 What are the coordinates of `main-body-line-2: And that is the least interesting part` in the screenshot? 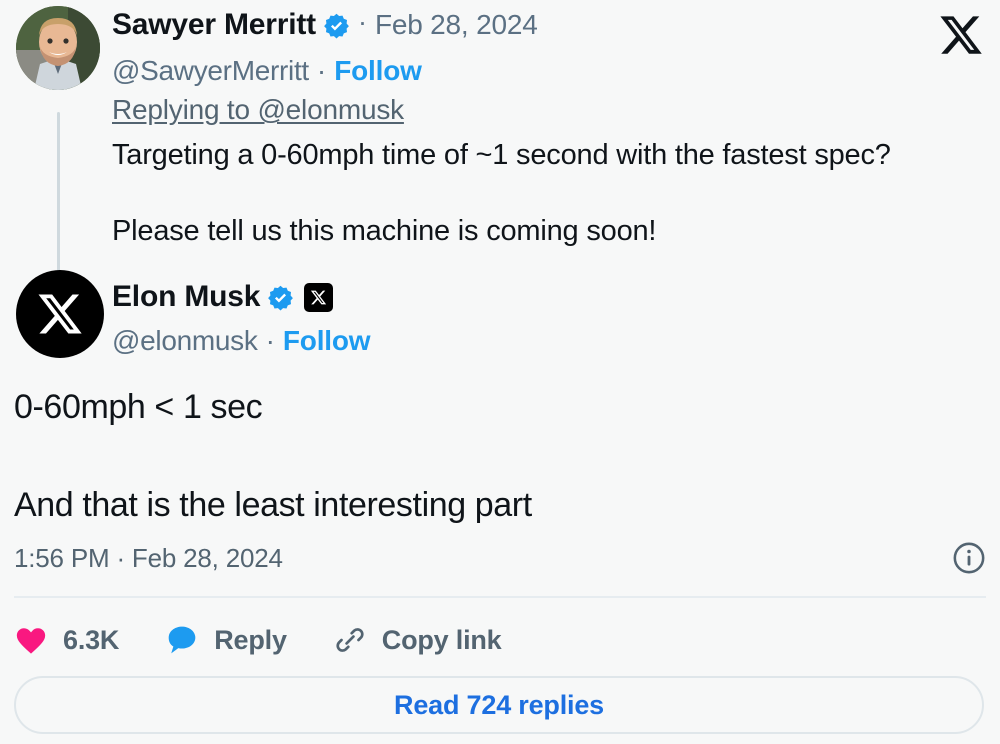 It's located at (273, 505).